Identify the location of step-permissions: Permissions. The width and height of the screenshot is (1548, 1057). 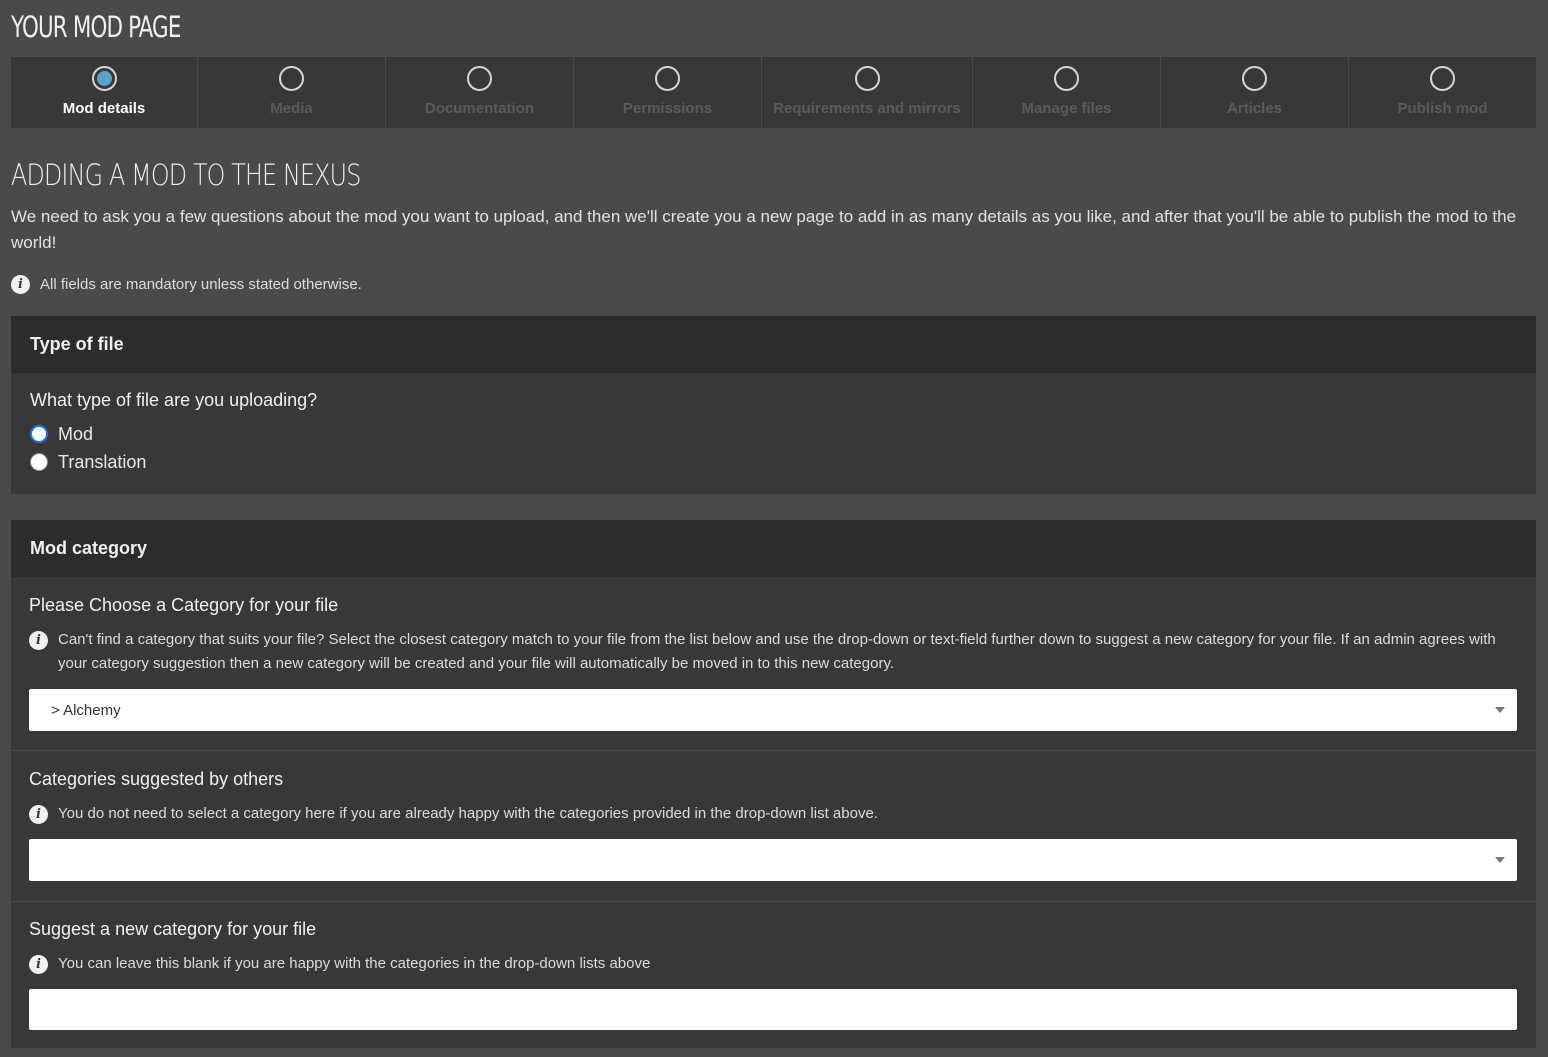
(668, 92).